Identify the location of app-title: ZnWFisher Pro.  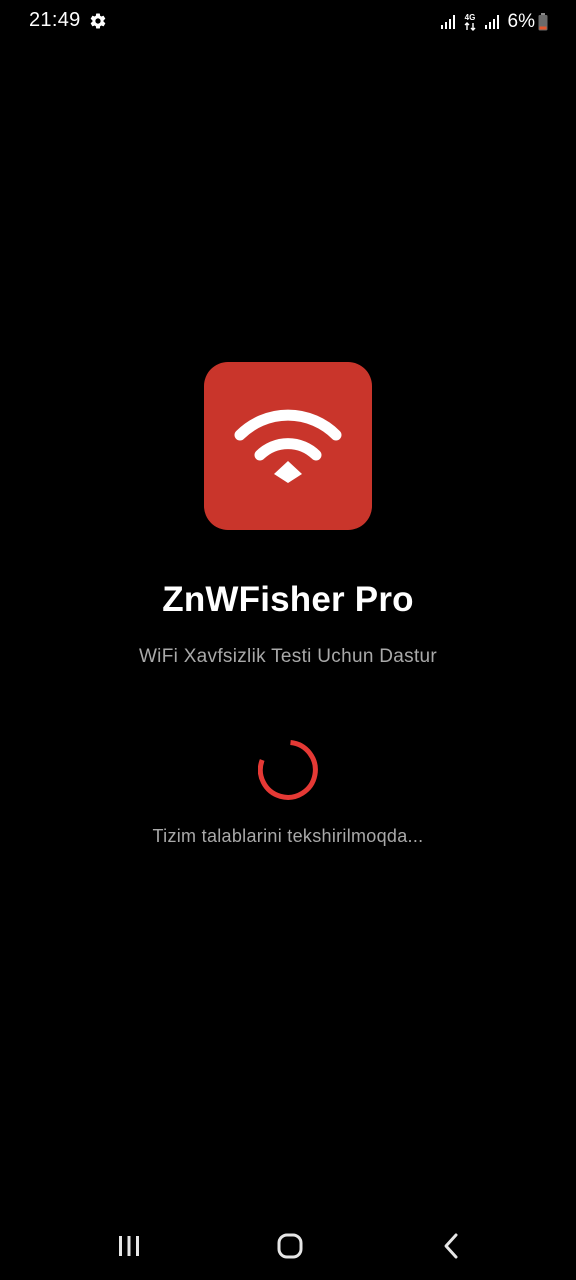
(288, 599).